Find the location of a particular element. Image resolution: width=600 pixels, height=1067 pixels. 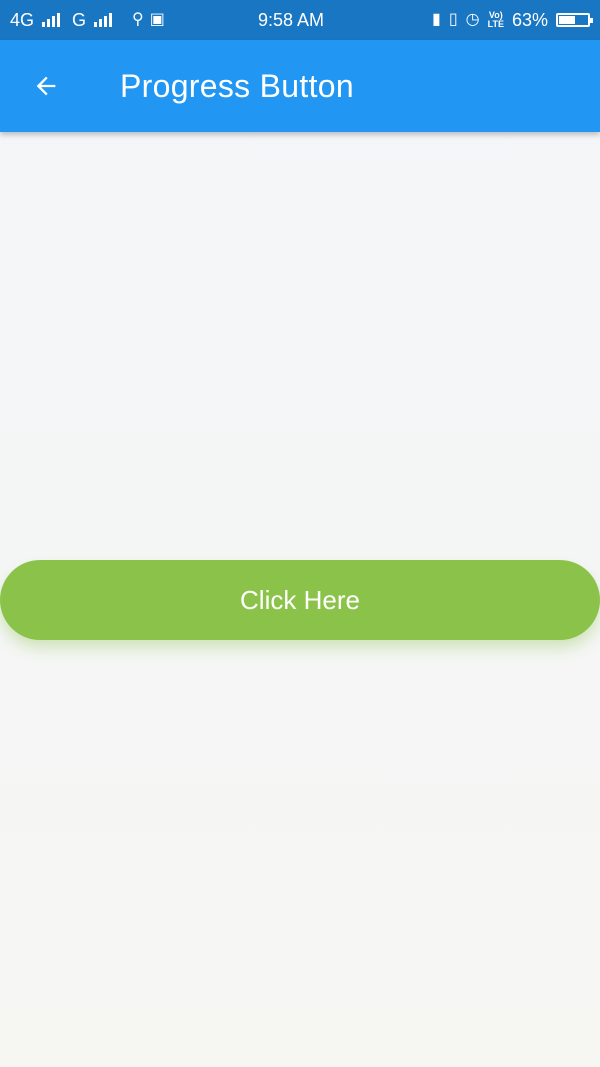

usb-debug-icon: ▣ is located at coordinates (157, 19).